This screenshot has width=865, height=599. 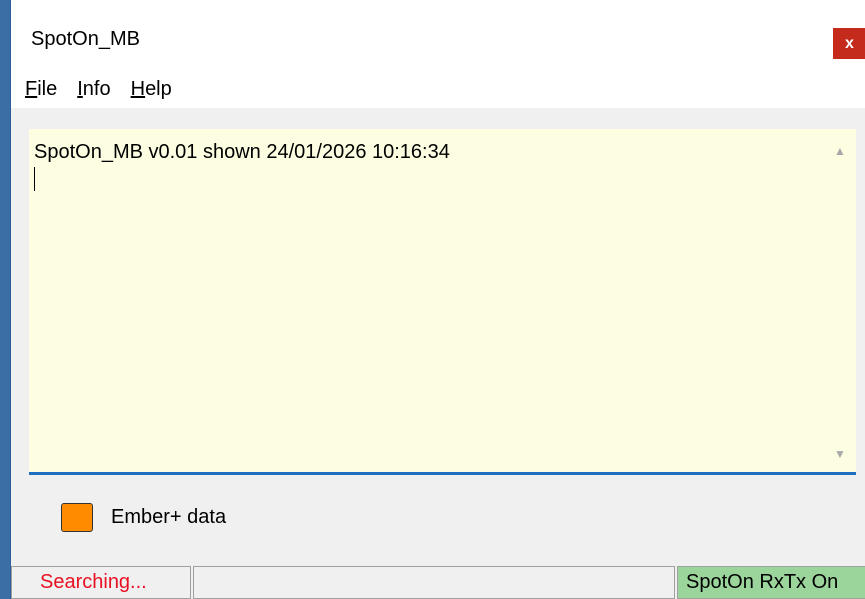 What do you see at coordinates (85, 39) in the screenshot?
I see `window-title: SpotOn_MB` at bounding box center [85, 39].